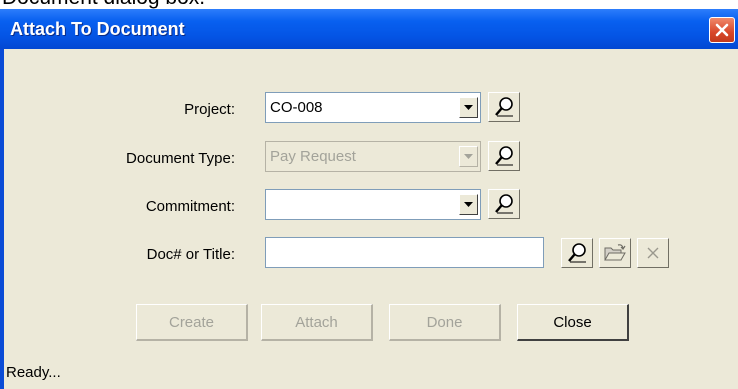  I want to click on clear-button, so click(653, 253).